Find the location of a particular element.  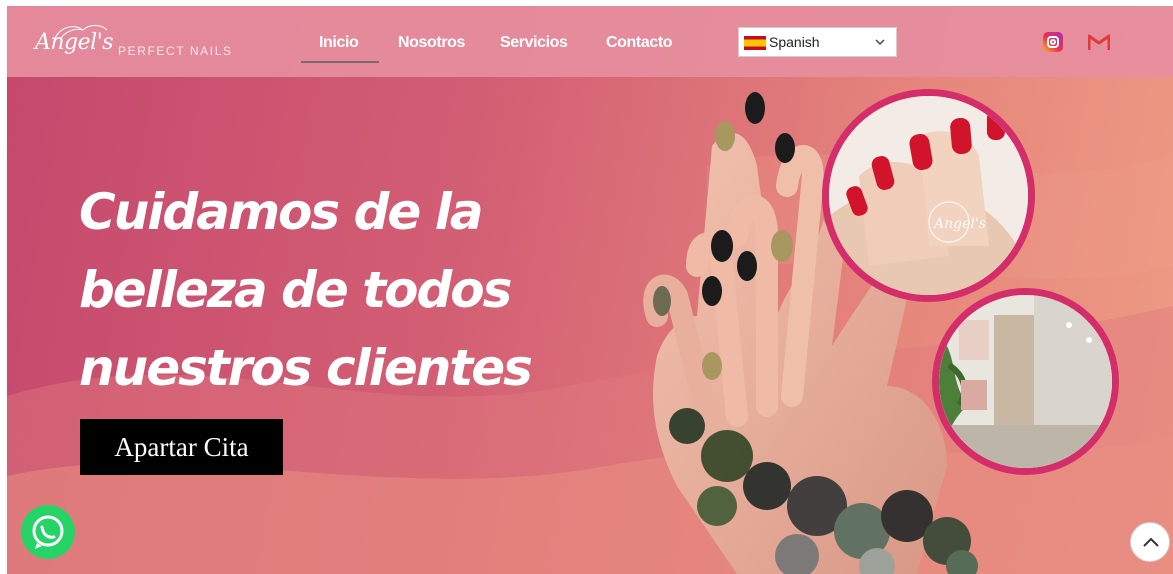

instagram-icon is located at coordinates (1053, 42).